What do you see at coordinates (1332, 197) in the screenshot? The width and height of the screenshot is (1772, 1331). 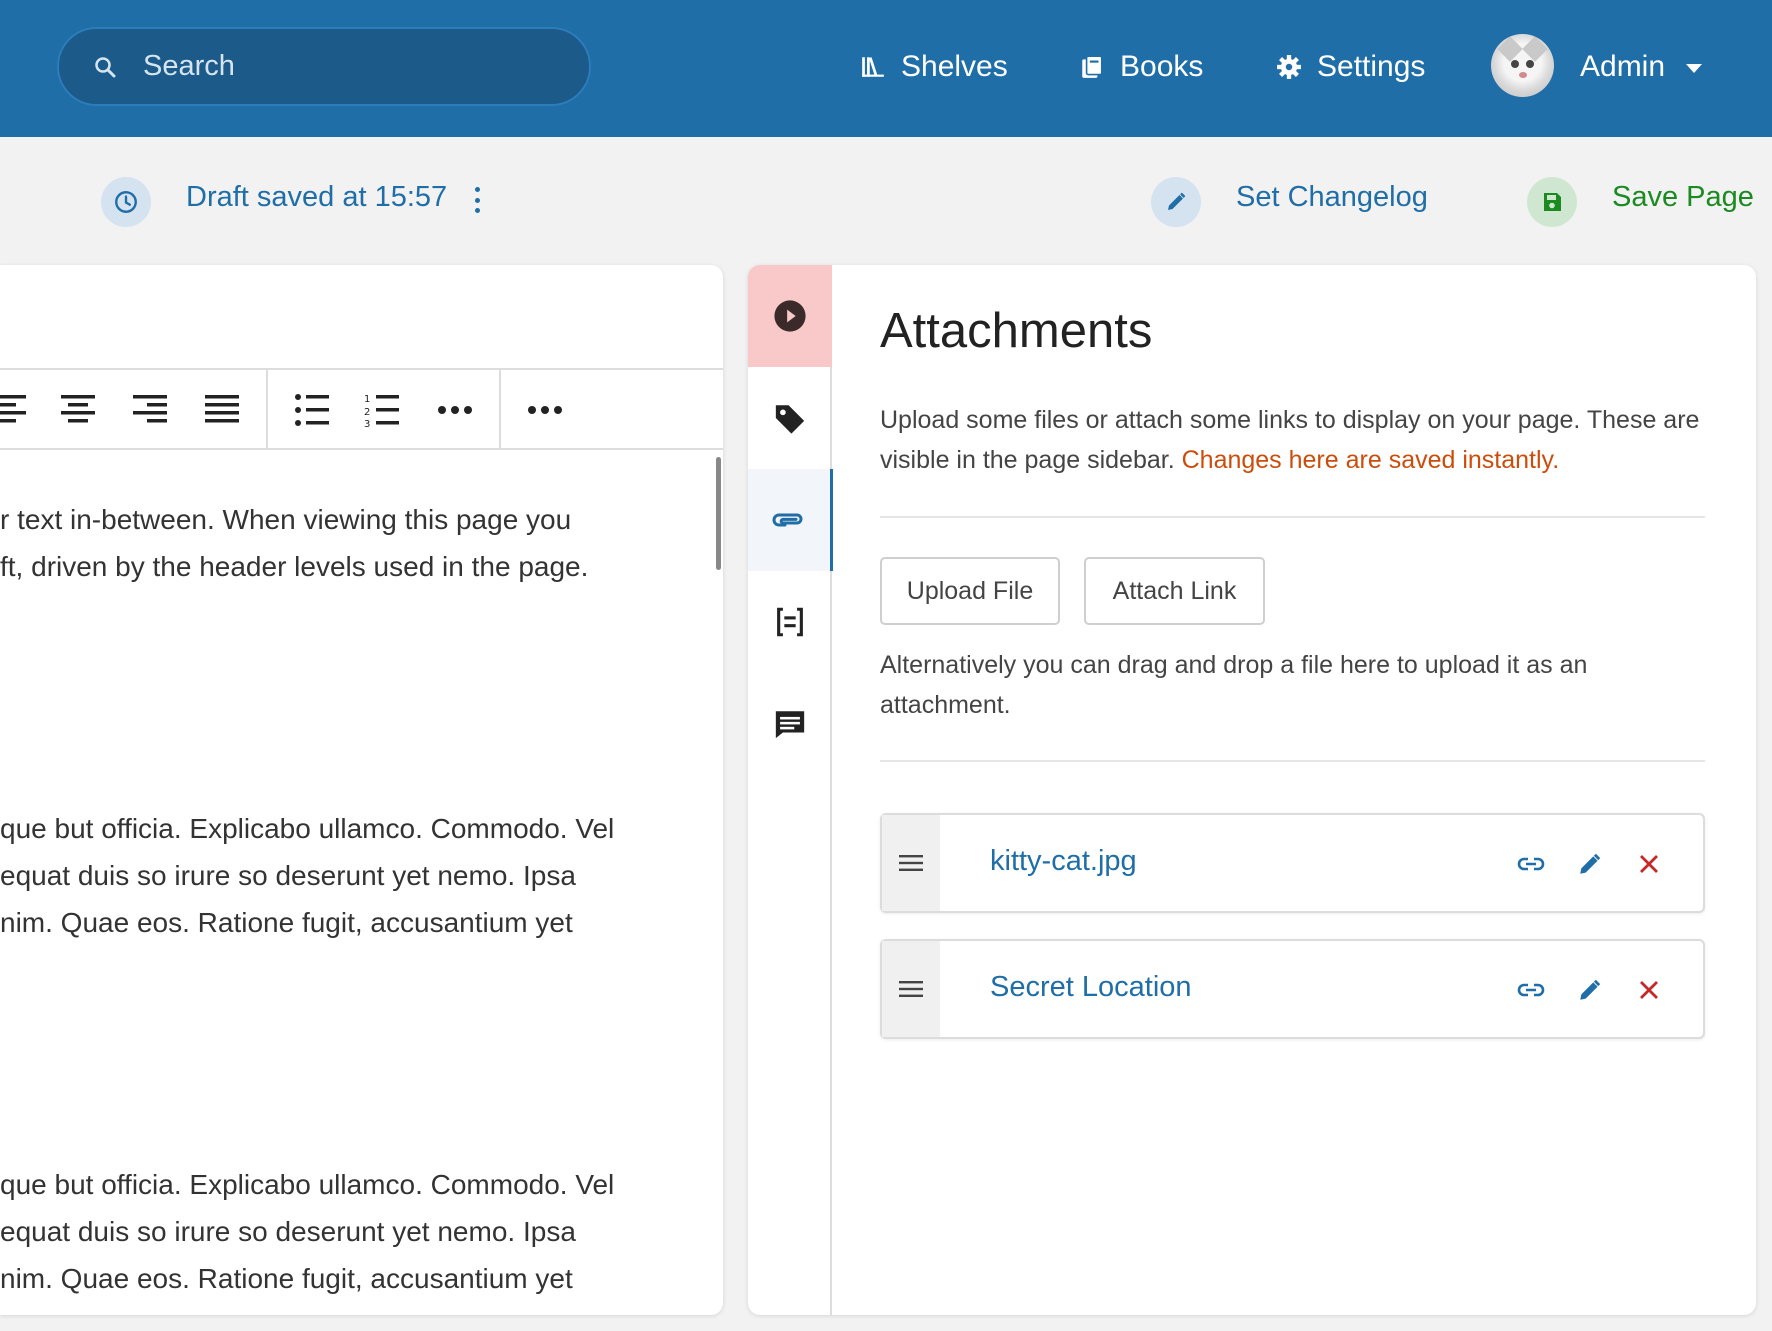 I see `set-changelog-button: Set Changelog` at bounding box center [1332, 197].